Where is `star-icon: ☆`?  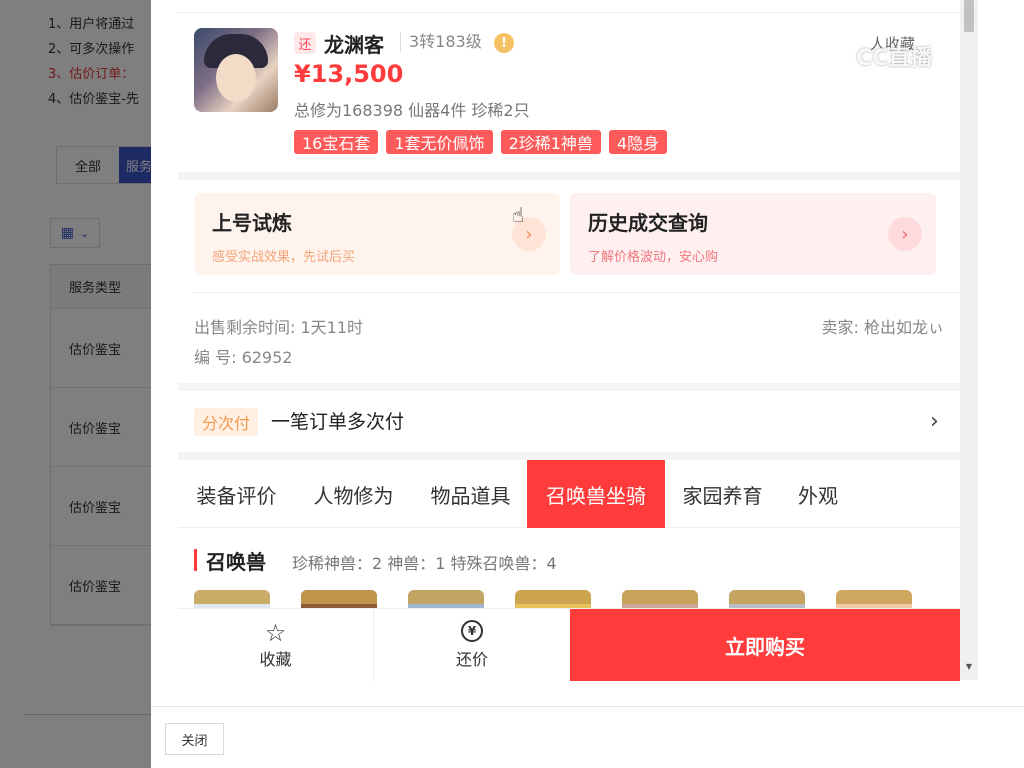 star-icon: ☆ is located at coordinates (275, 633).